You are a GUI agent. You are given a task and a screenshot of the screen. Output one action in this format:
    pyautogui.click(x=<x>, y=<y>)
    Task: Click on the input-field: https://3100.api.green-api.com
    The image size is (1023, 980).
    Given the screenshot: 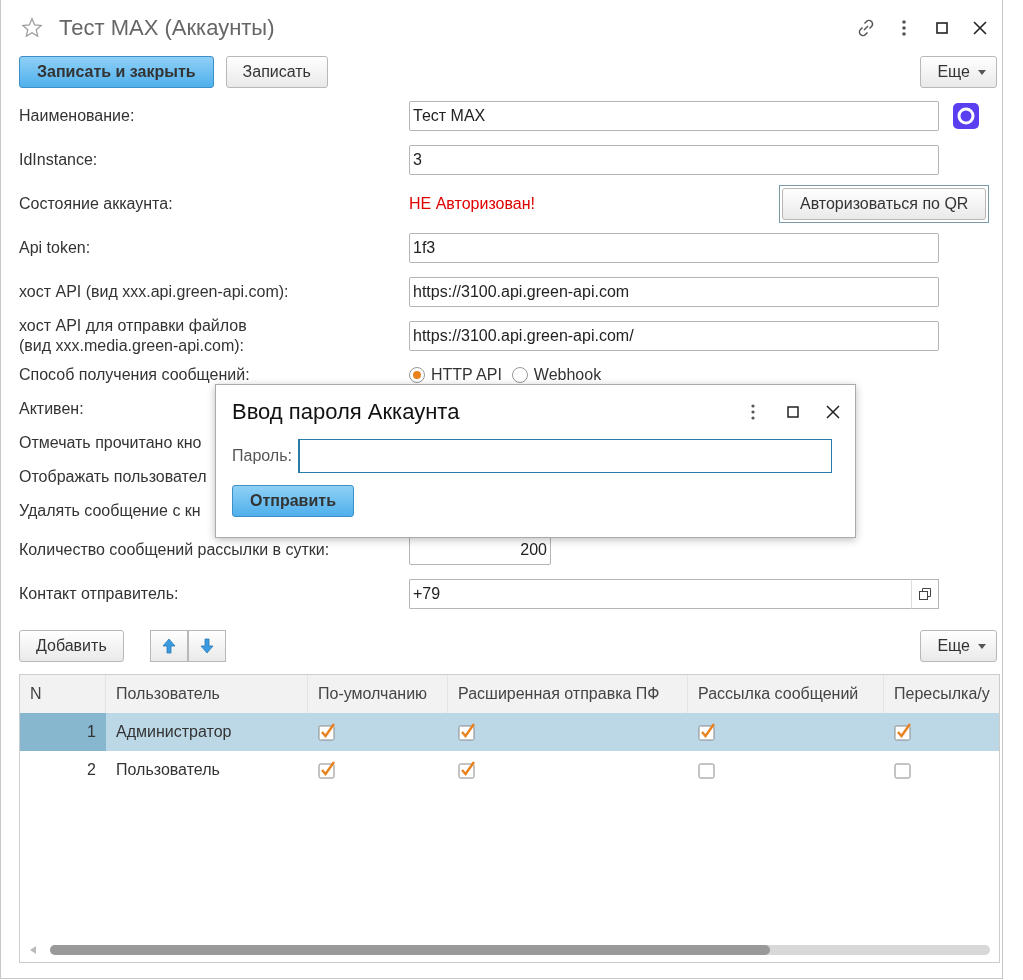 What is the action you would take?
    pyautogui.click(x=674, y=292)
    